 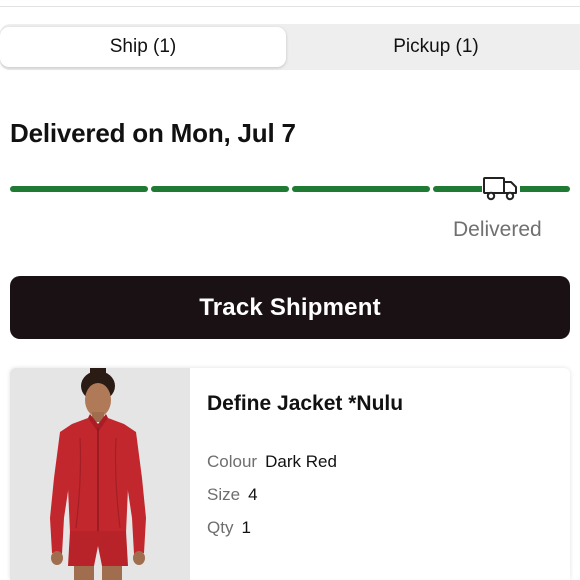 What do you see at coordinates (143, 47) in the screenshot?
I see `tab-ship: Ship (1)` at bounding box center [143, 47].